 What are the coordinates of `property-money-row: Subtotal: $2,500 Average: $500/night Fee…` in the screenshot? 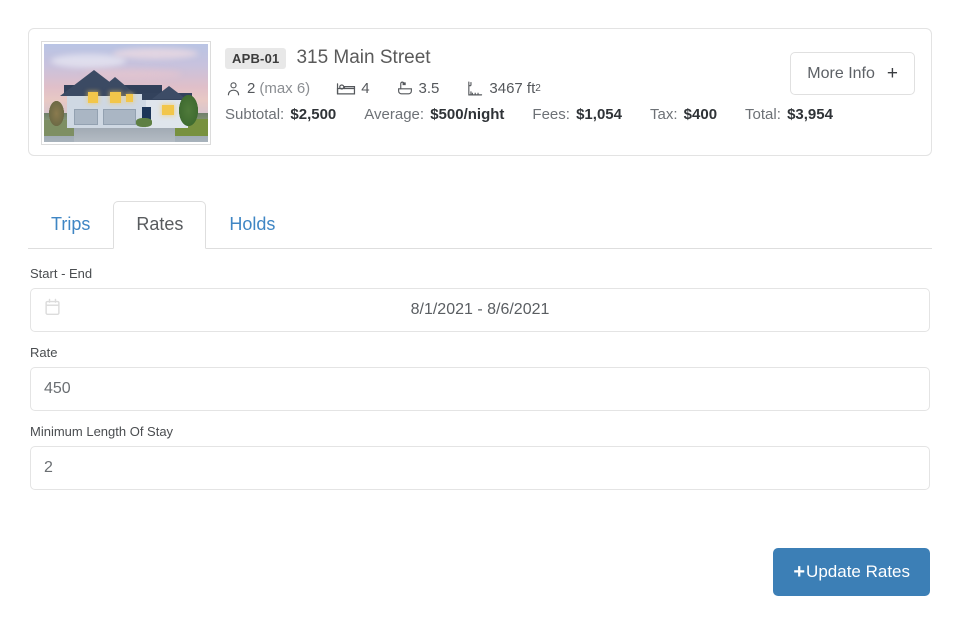 It's located at (529, 114).